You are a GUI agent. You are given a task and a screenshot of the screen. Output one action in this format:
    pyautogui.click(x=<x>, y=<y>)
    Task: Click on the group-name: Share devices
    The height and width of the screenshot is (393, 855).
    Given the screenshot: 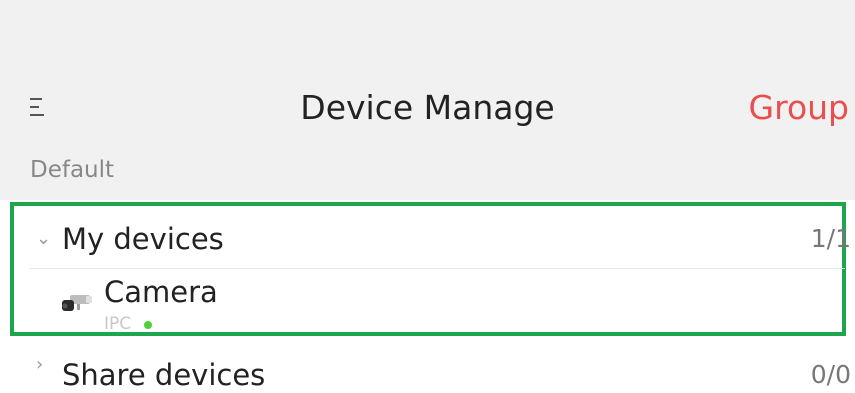 What is the action you would take?
    pyautogui.click(x=164, y=375)
    